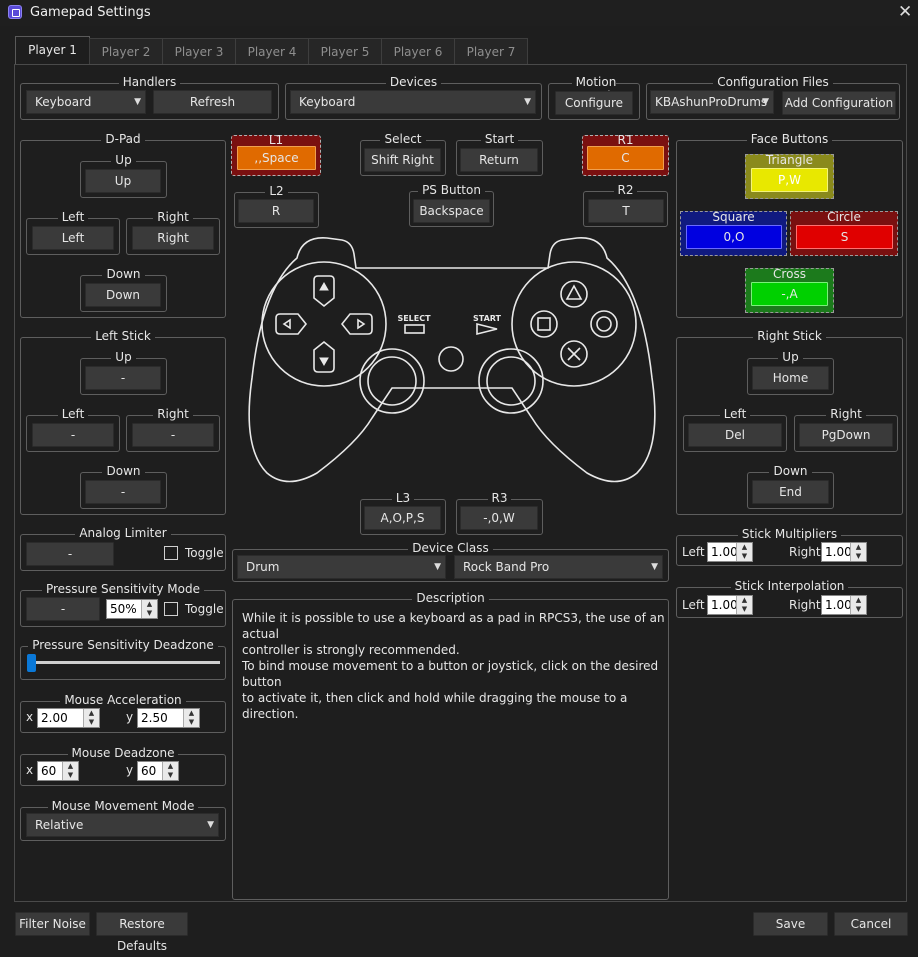 The width and height of the screenshot is (918, 957). Describe the element at coordinates (263, 567) in the screenshot. I see `device-class-value: Drum` at that location.